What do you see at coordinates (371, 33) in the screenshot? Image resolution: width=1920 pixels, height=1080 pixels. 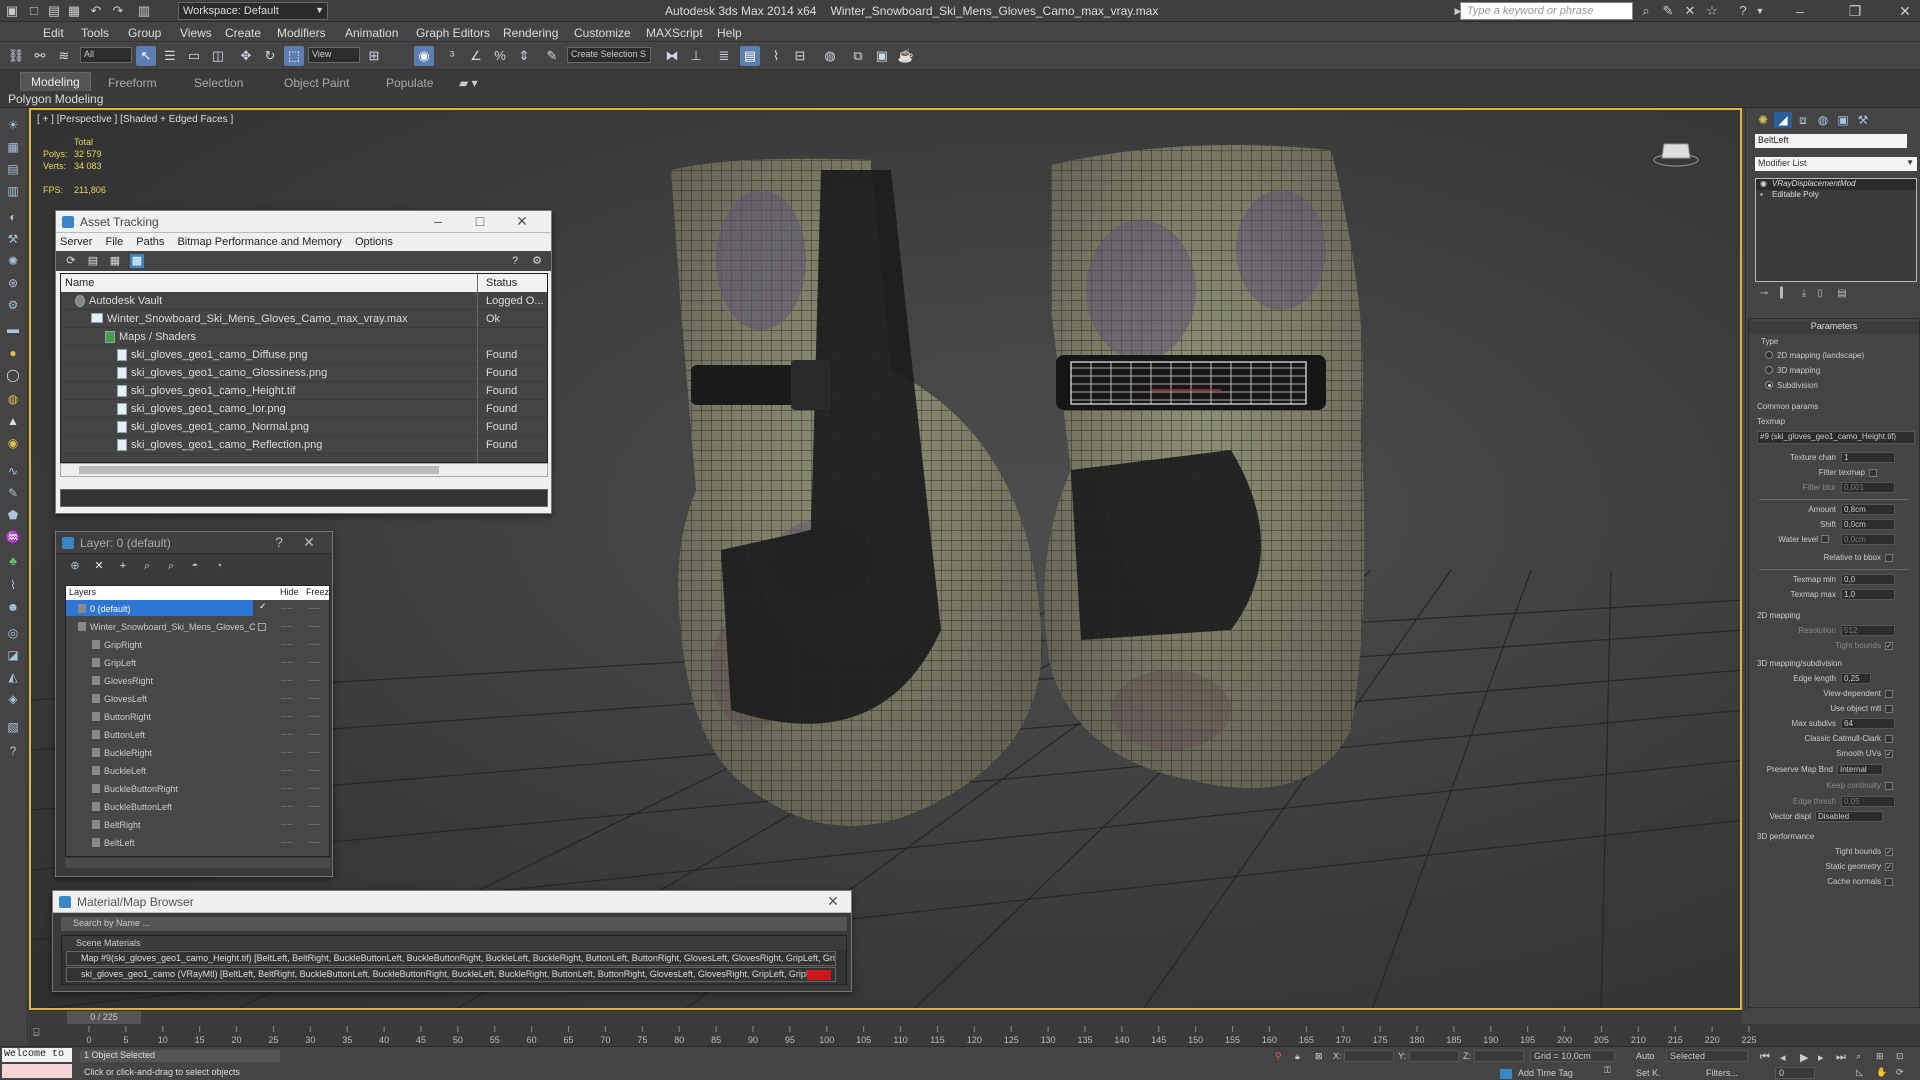 I see `menu-animation: Animation` at bounding box center [371, 33].